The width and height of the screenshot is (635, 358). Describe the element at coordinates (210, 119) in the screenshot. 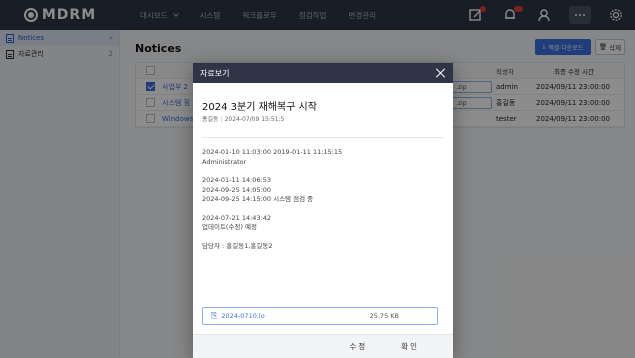

I see `post-author: 홍길동` at that location.